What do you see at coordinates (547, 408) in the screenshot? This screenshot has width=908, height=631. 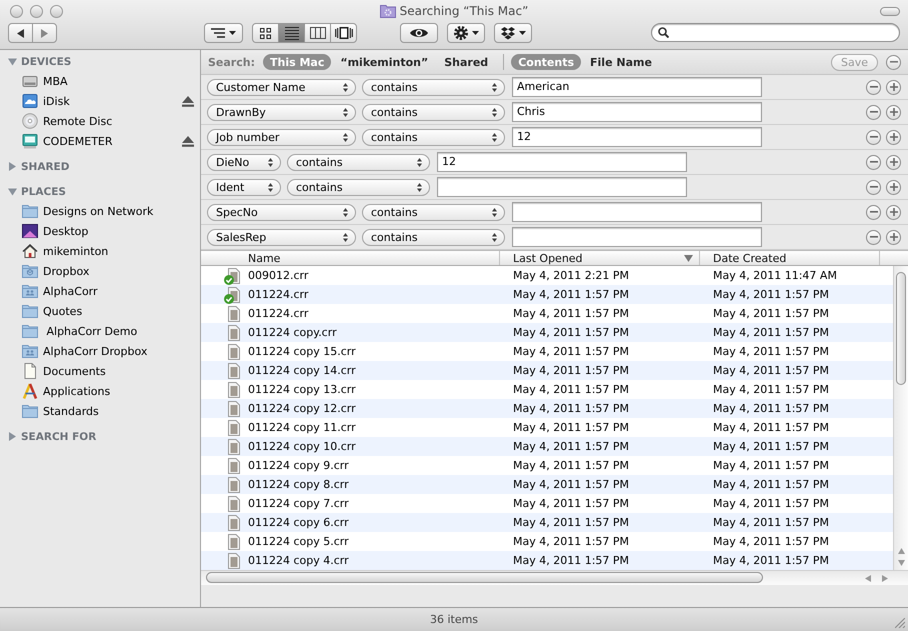 I see `file-row: 011224 copy 12.crr May 4, 2011 1:57 PM May 4, 2011 1:57 PM` at bounding box center [547, 408].